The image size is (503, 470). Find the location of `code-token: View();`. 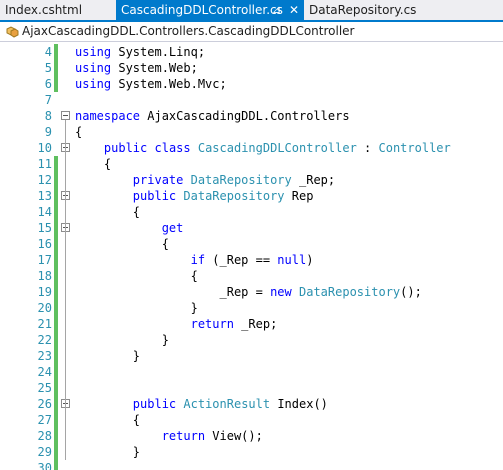

code-token: View(); is located at coordinates (234, 436).